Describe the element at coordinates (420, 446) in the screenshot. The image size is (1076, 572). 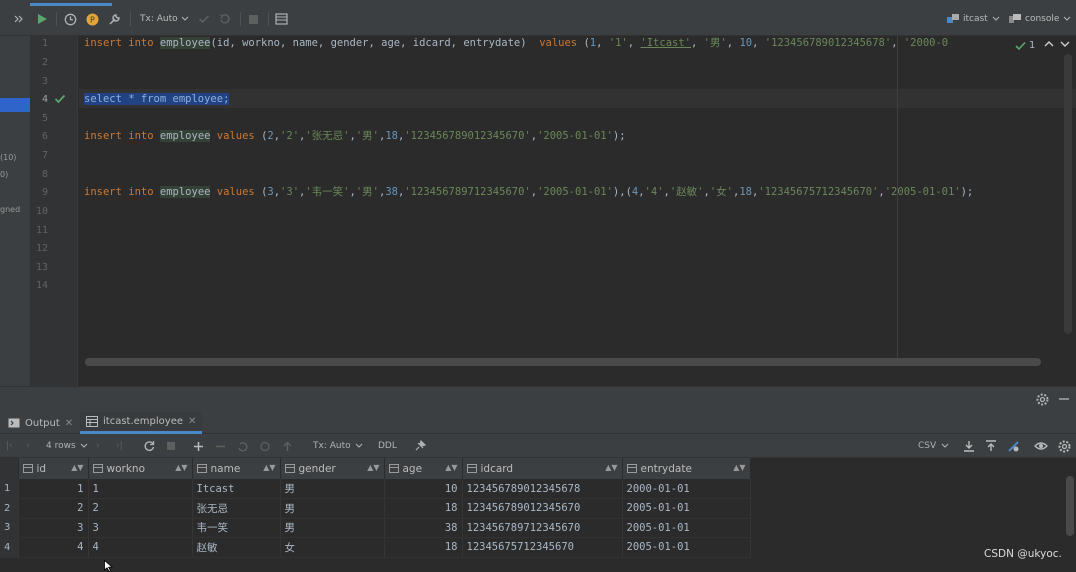
I see `pin-icon` at that location.